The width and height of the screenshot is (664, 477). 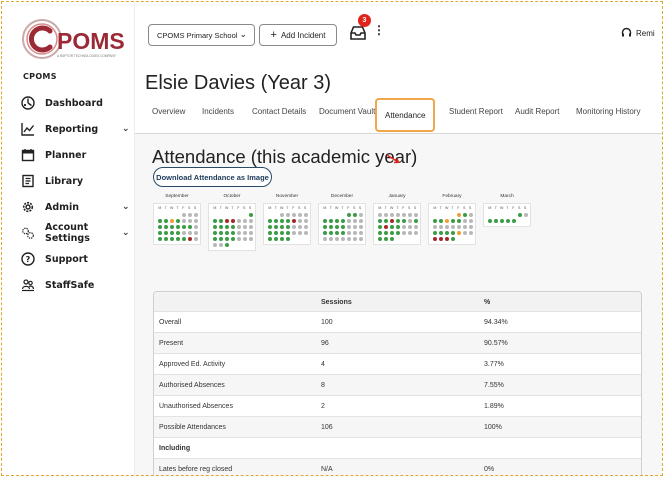 I want to click on sidebar-item-planner: Planner, so click(x=76, y=155).